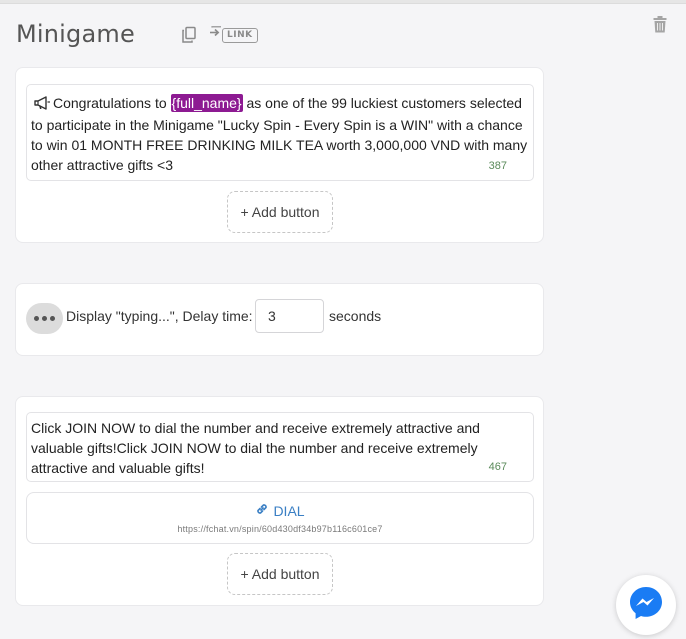  Describe the element at coordinates (216, 35) in the screenshot. I see `link-icon` at that location.